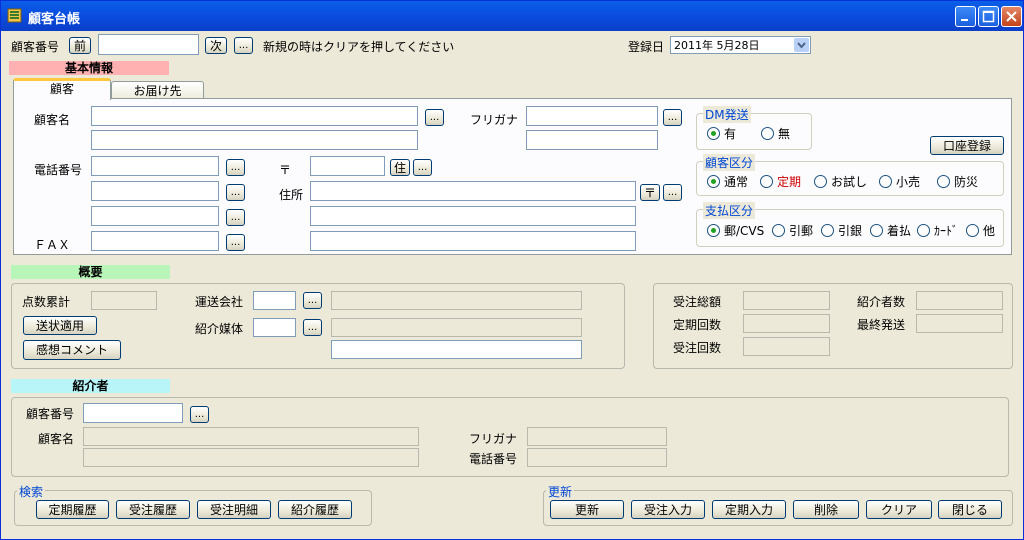 This screenshot has width=1024, height=540. I want to click on referrer-phone-field, so click(597, 457).